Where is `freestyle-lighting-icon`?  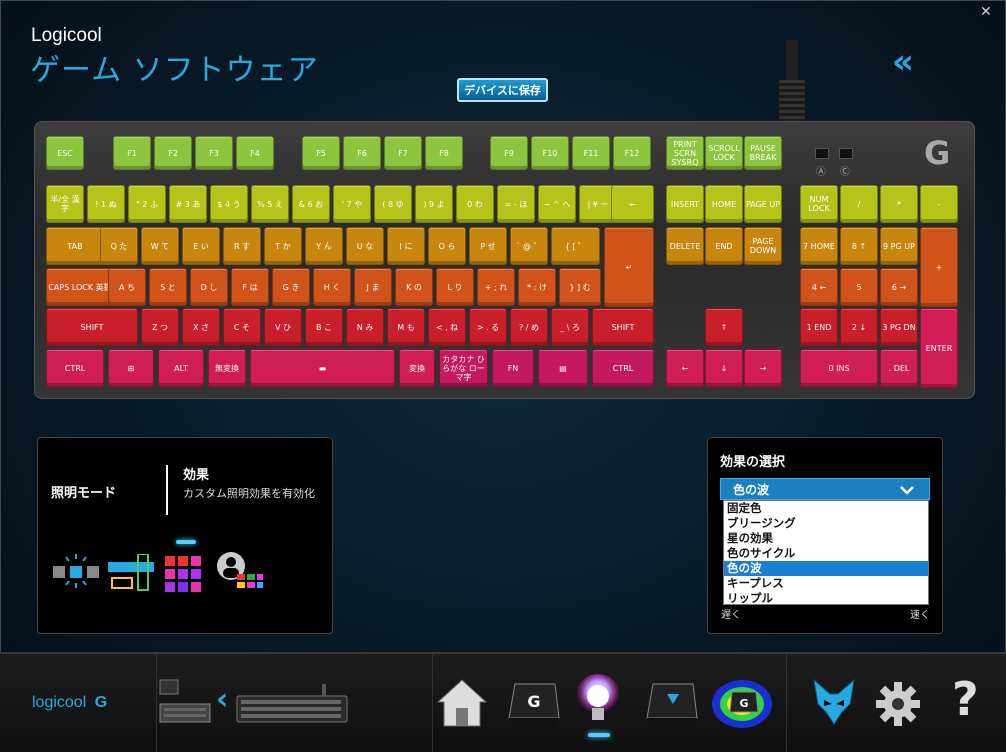
freestyle-lighting-icon is located at coordinates (185, 576).